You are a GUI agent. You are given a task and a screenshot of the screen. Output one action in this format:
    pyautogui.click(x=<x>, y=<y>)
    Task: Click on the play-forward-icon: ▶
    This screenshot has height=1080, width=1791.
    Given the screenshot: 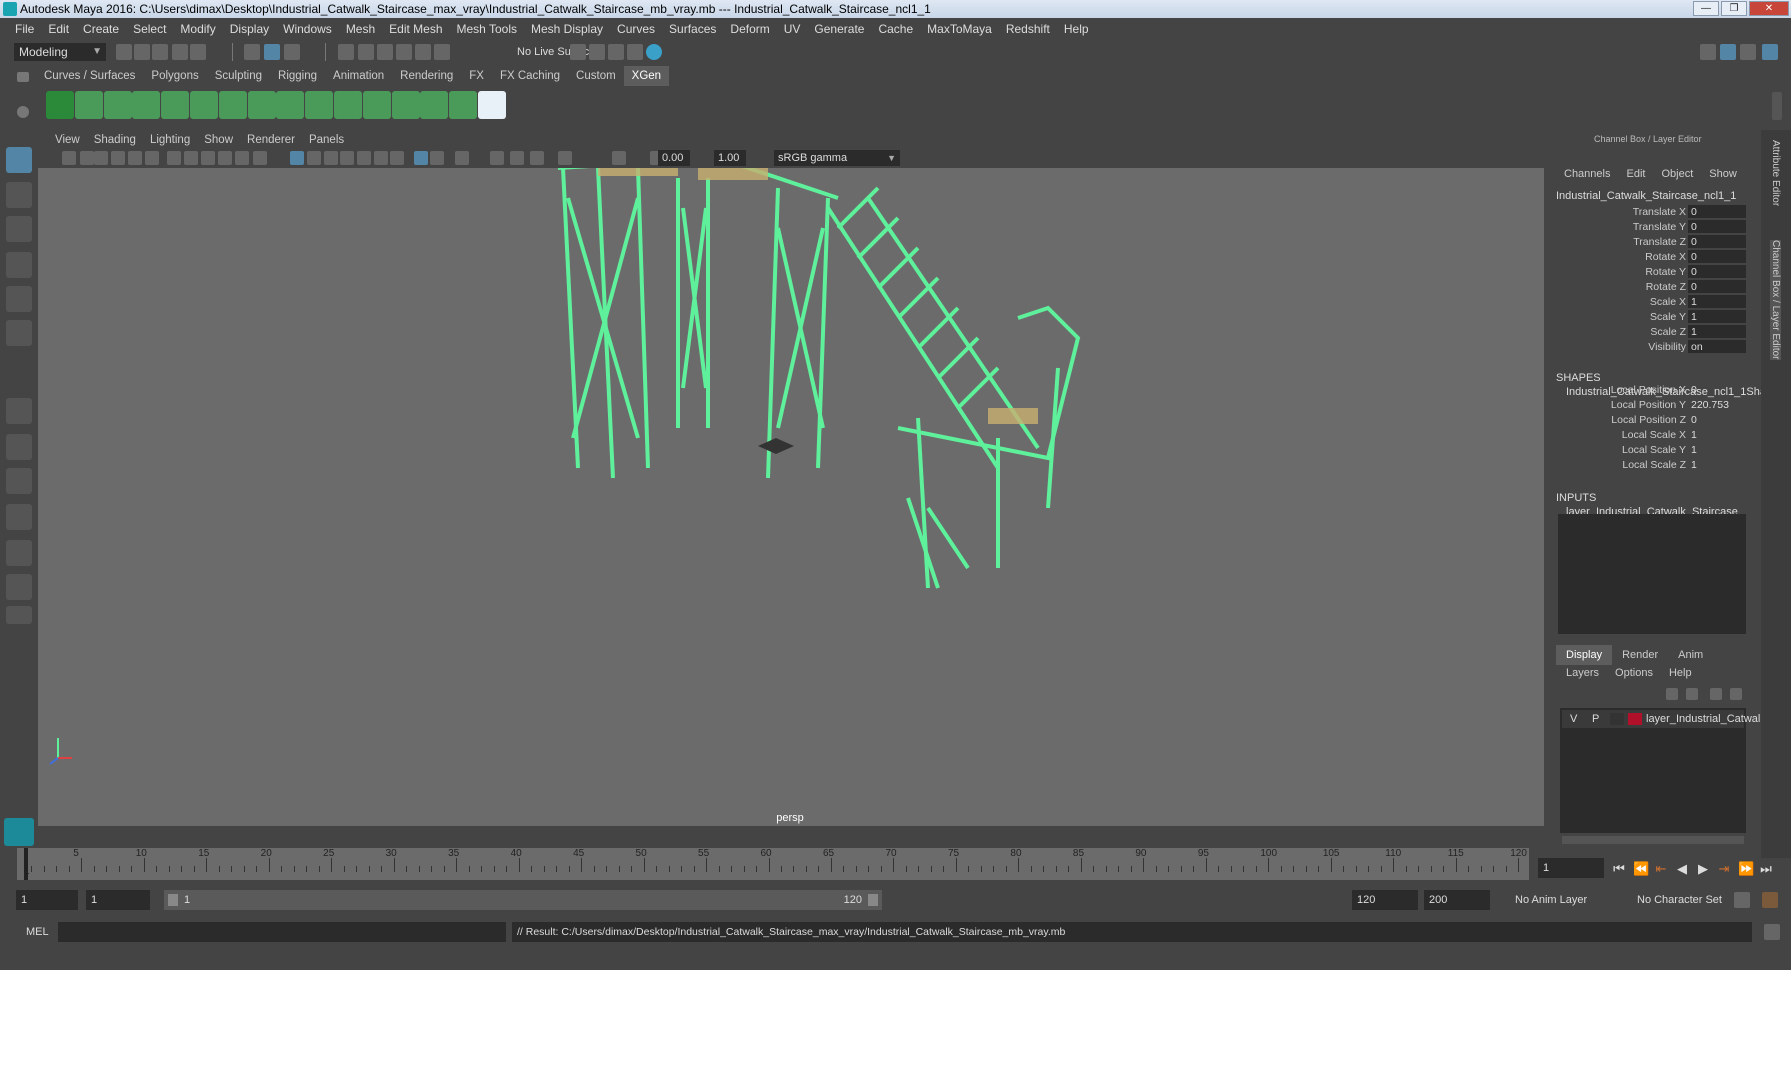 What is the action you would take?
    pyautogui.click(x=1703, y=869)
    